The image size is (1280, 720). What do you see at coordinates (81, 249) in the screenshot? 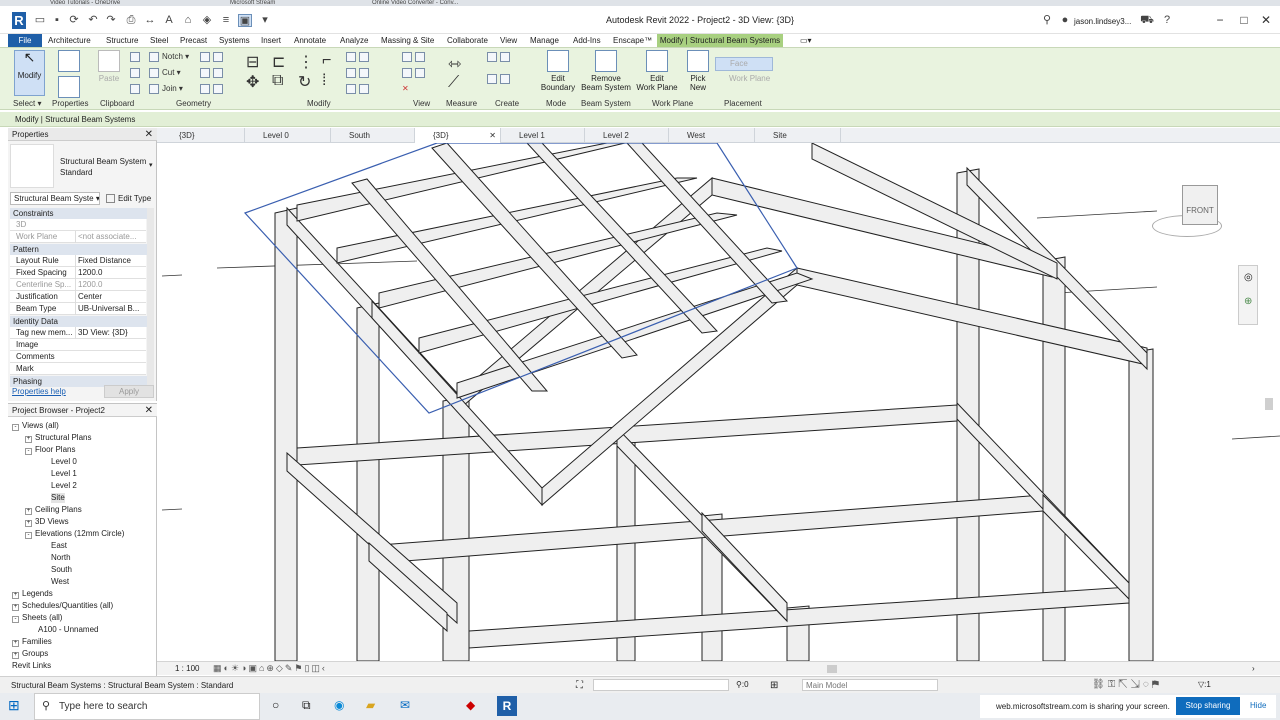
I see `section-pattern: Pattern` at bounding box center [81, 249].